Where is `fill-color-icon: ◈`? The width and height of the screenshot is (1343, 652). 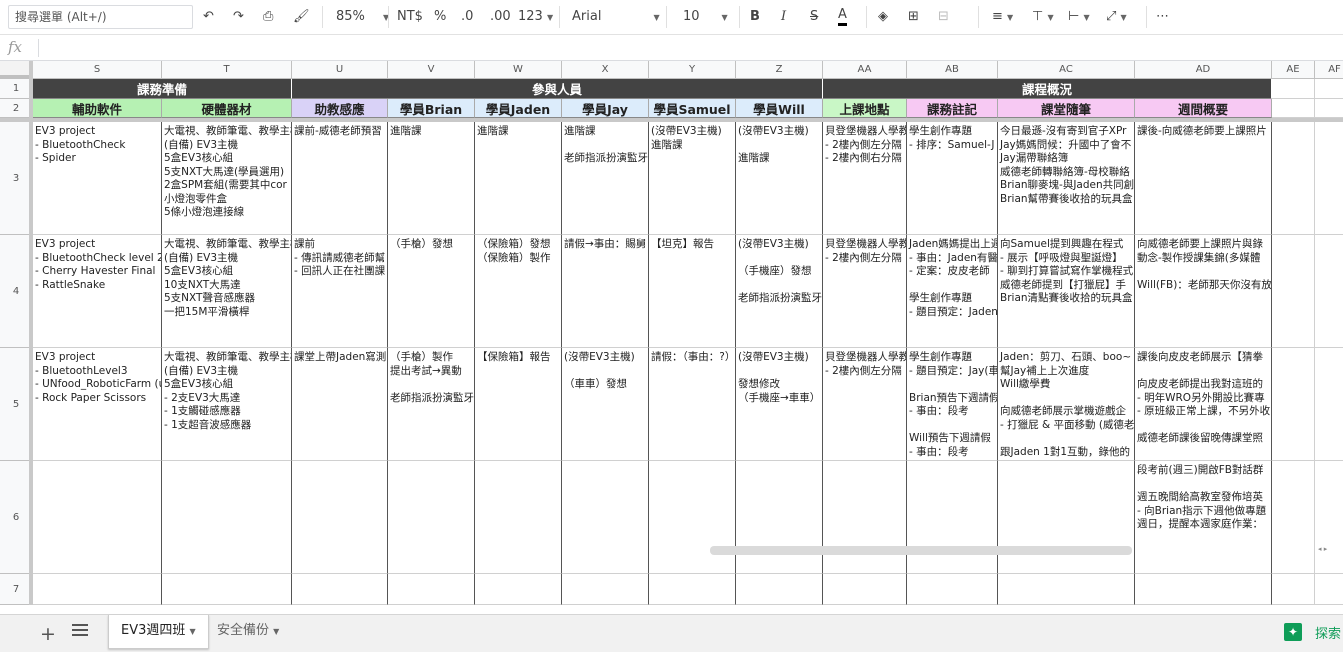
fill-color-icon: ◈ is located at coordinates (883, 17).